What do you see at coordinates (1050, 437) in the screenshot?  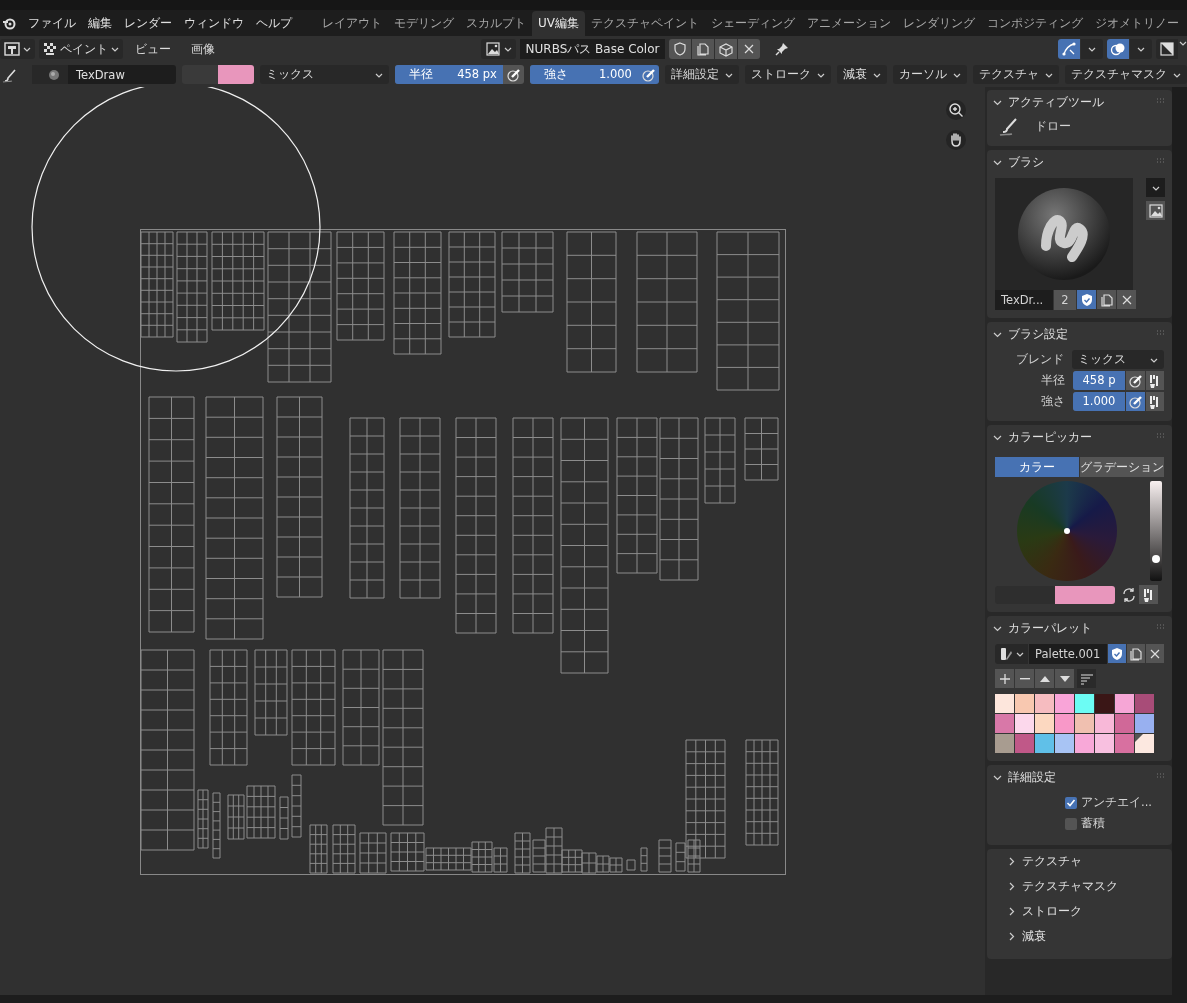 I see `panel-title: カラーピッカー` at bounding box center [1050, 437].